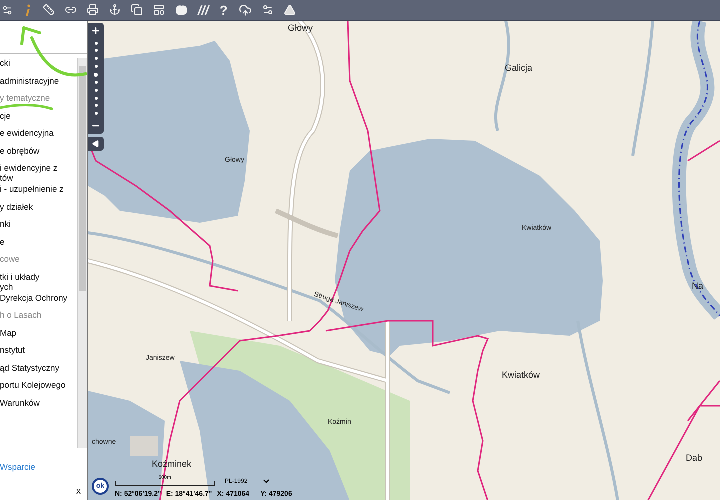 The height and width of the screenshot is (500, 720). Describe the element at coordinates (38, 154) in the screenshot. I see `layer-item: e obrębów` at that location.